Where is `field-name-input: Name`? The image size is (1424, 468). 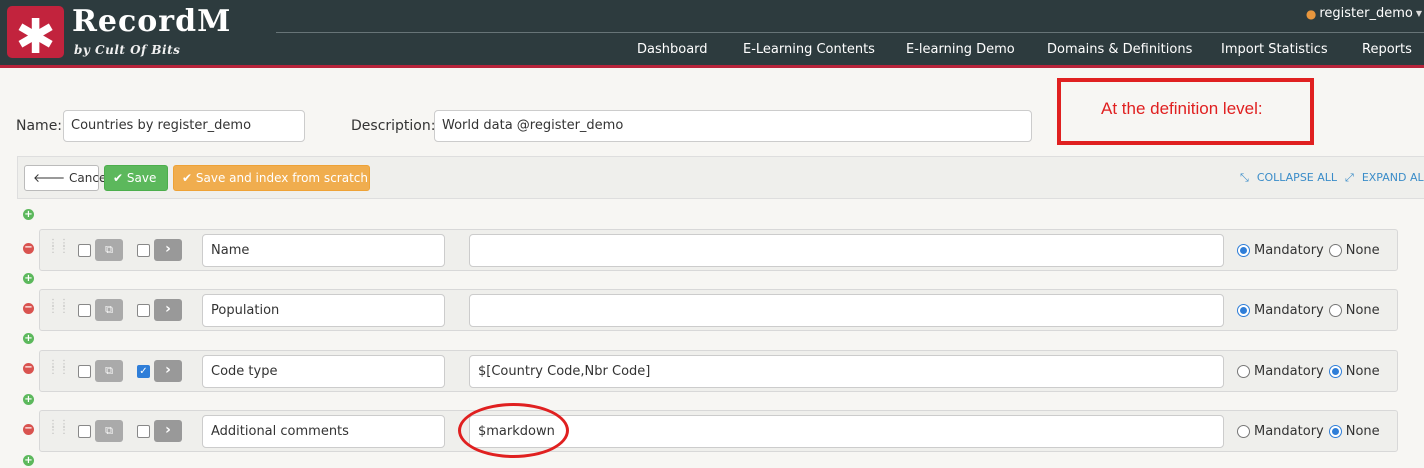 field-name-input: Name is located at coordinates (323, 250).